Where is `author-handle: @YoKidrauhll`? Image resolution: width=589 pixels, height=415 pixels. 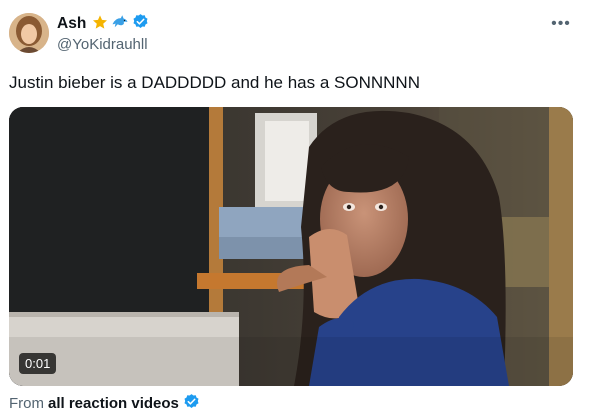
author-handle: @YoKidrauhll is located at coordinates (102, 44).